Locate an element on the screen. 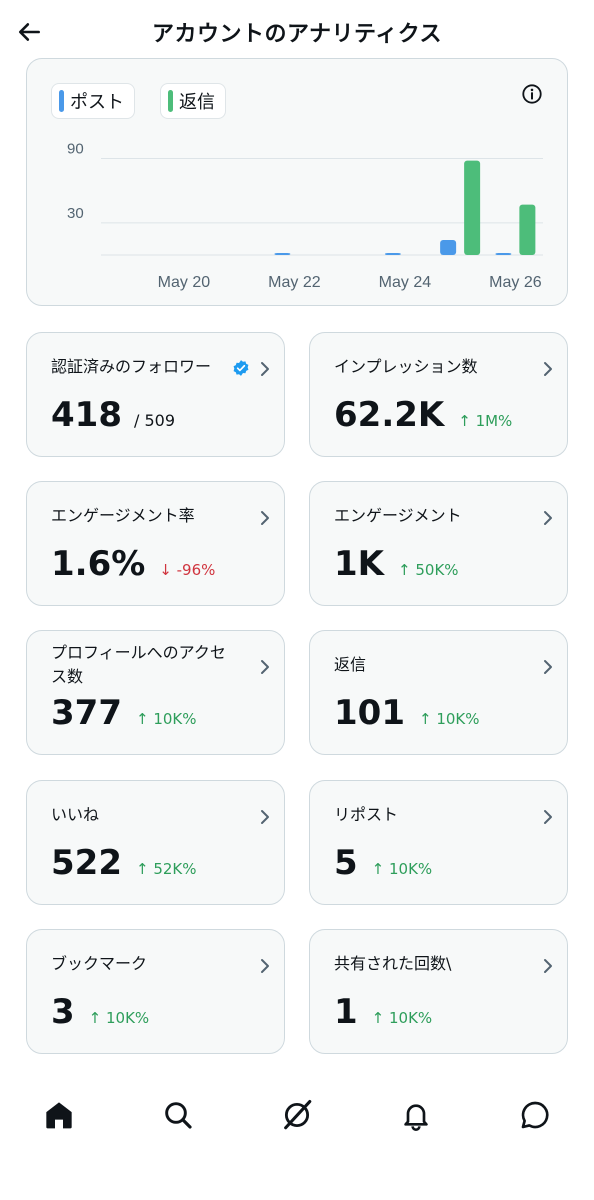 The image size is (594, 1200). metric-value-row: 522 ↑ 52K% is located at coordinates (124, 863).